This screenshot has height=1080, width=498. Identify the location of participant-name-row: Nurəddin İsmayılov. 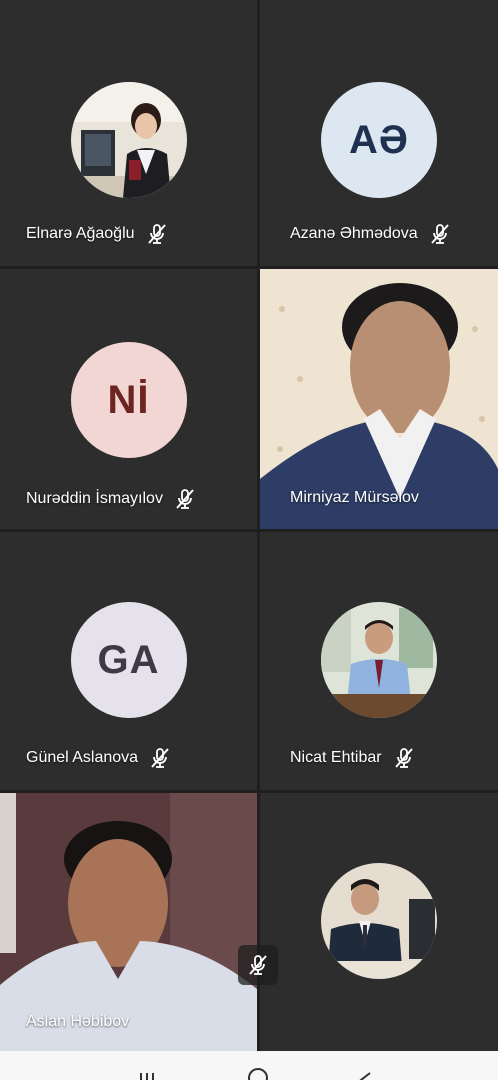
(111, 499).